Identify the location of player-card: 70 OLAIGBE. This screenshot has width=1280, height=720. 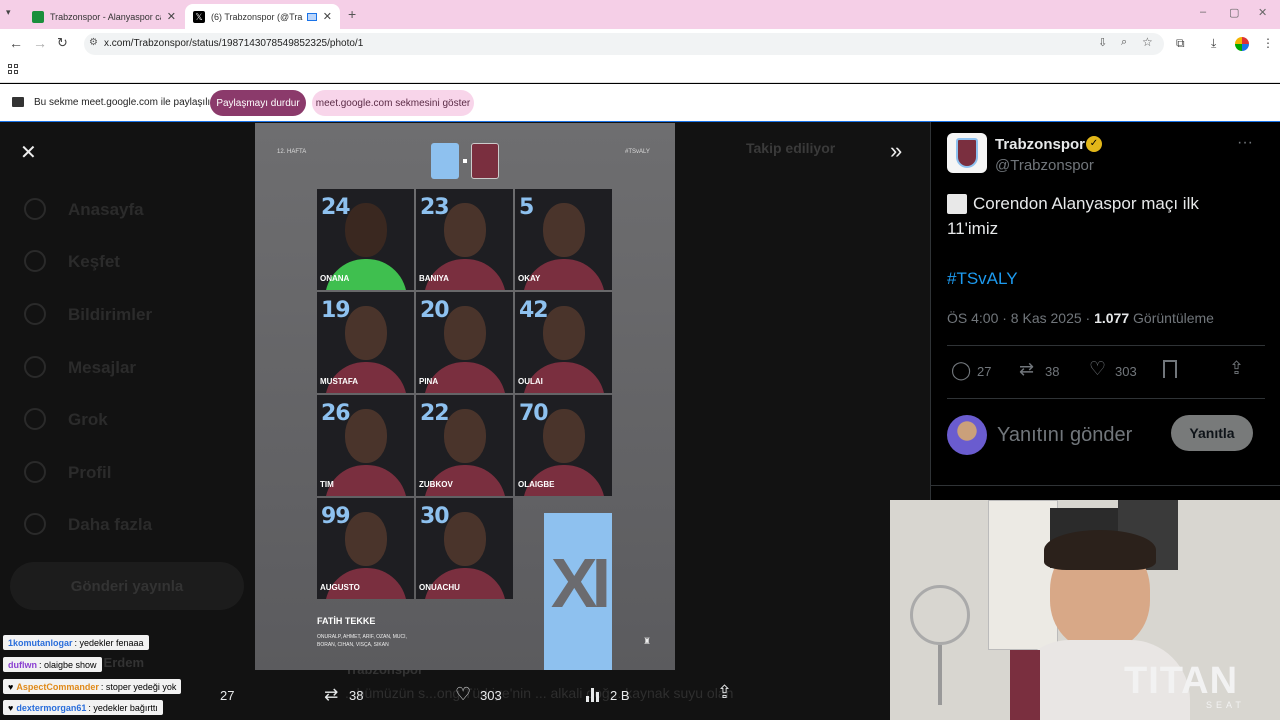
(563, 445).